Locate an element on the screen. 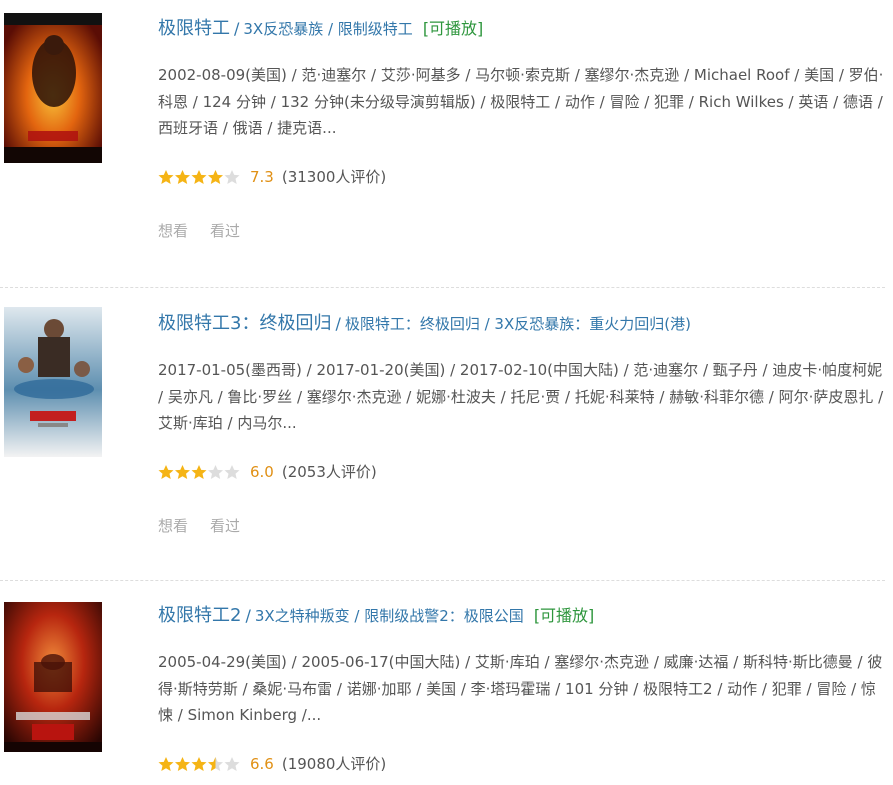 The width and height of the screenshot is (893, 785). rating-row: 6.6 (19080人评价) is located at coordinates (272, 763).